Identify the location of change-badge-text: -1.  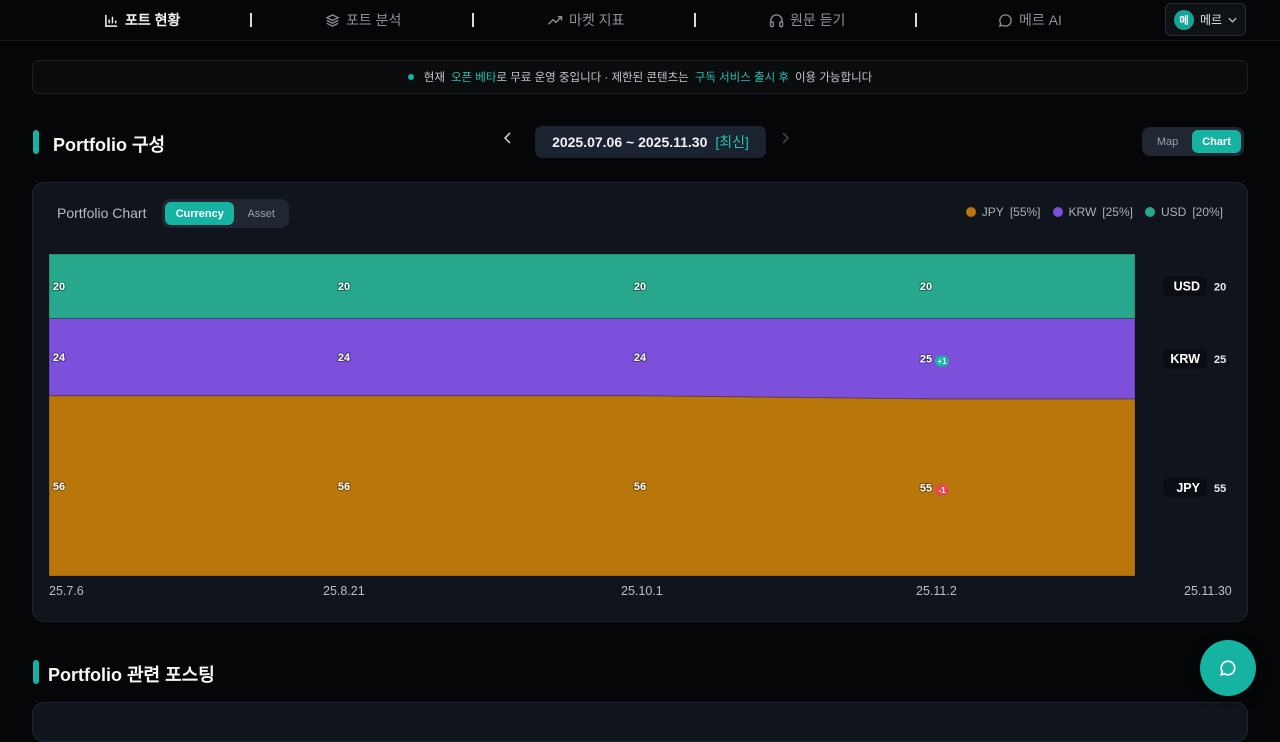
(942, 490).